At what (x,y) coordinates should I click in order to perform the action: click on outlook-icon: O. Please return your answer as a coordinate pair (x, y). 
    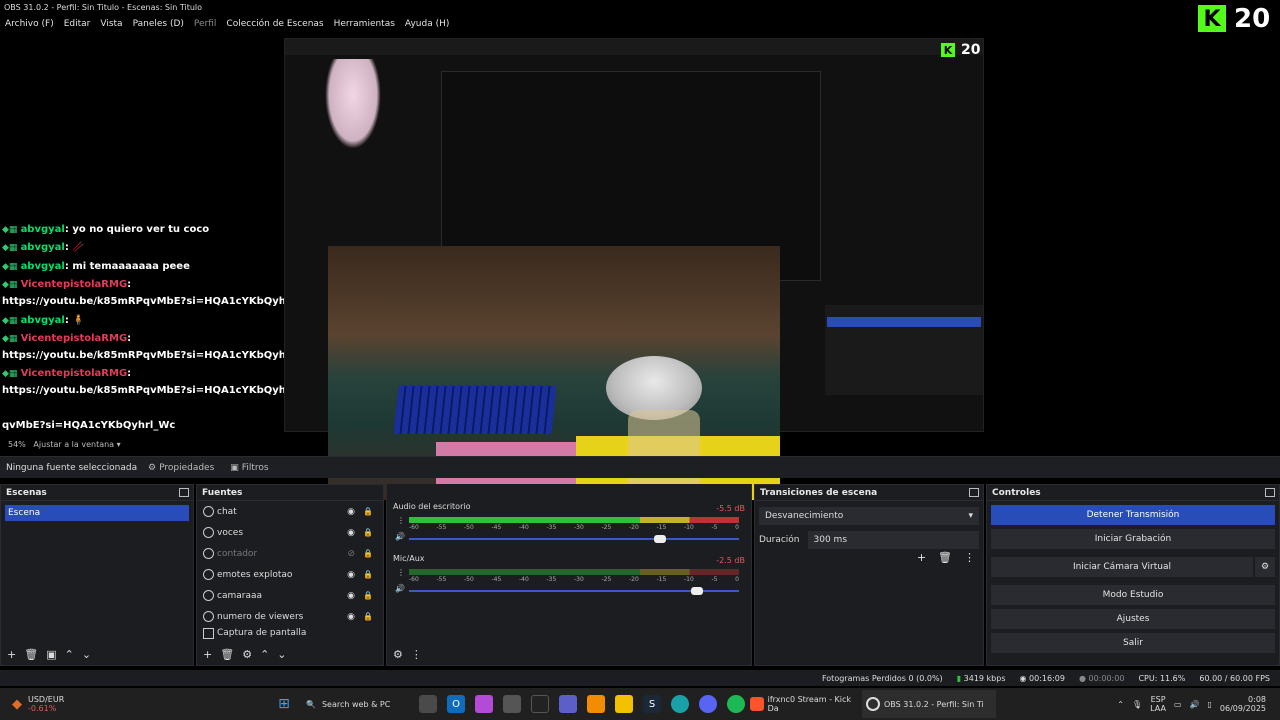
    Looking at the image, I should click on (456, 704).